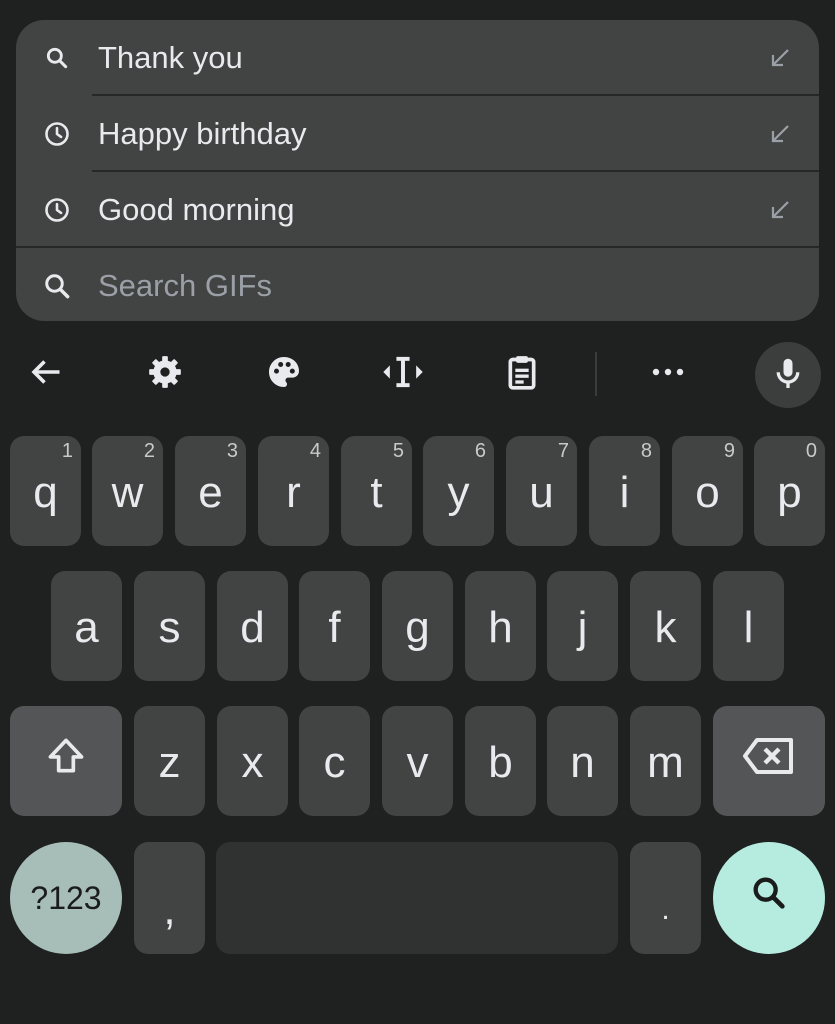 The height and width of the screenshot is (1024, 835). I want to click on key-l: l, so click(748, 626).